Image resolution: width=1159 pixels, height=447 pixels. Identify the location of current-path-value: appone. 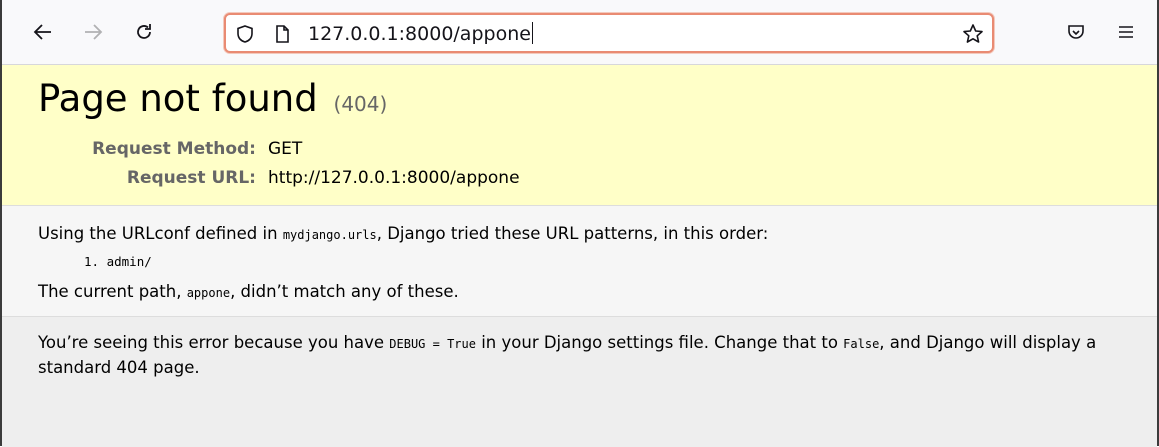
(208, 293).